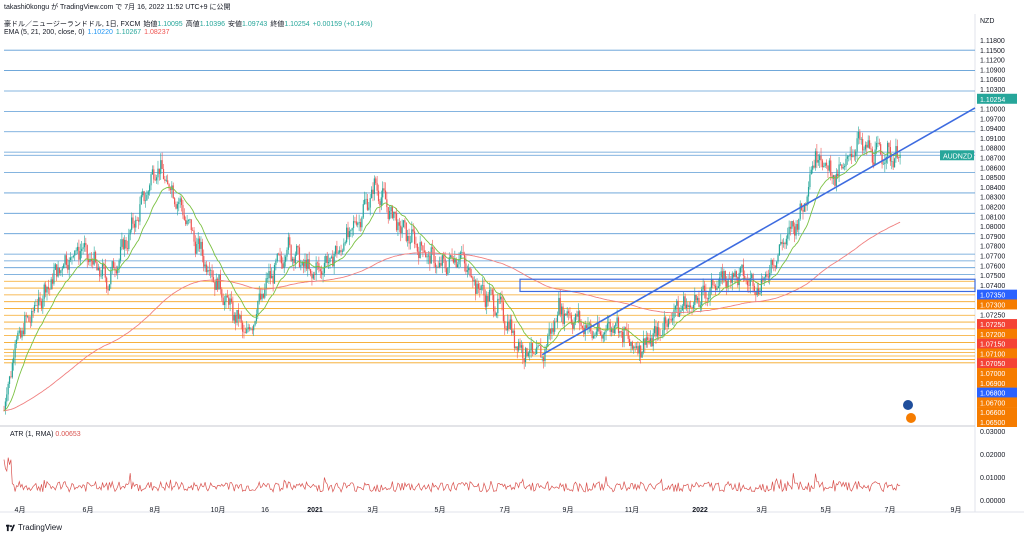 This screenshot has width=1024, height=537. Describe the element at coordinates (342, 24) in the screenshot. I see `change-value: +0.00159 (+0.14%)` at that location.